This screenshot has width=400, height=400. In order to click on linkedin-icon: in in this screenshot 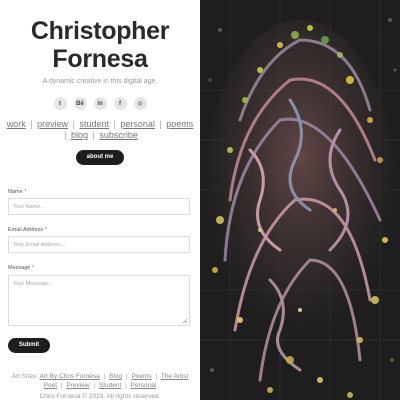, I will do `click(100, 103)`.